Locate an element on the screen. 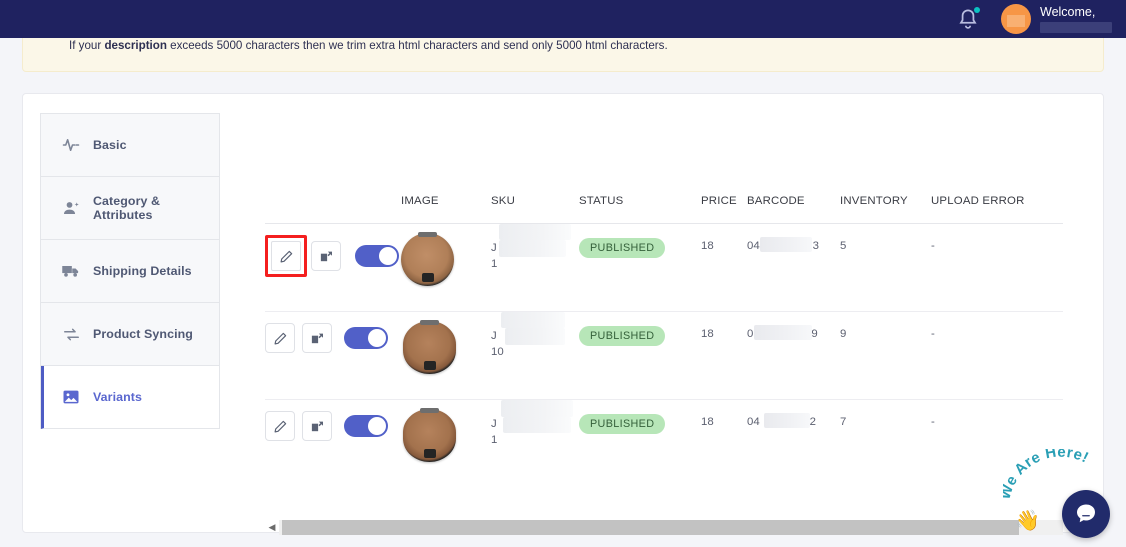 The width and height of the screenshot is (1126, 547). scrollbar-thumb is located at coordinates (650, 527).